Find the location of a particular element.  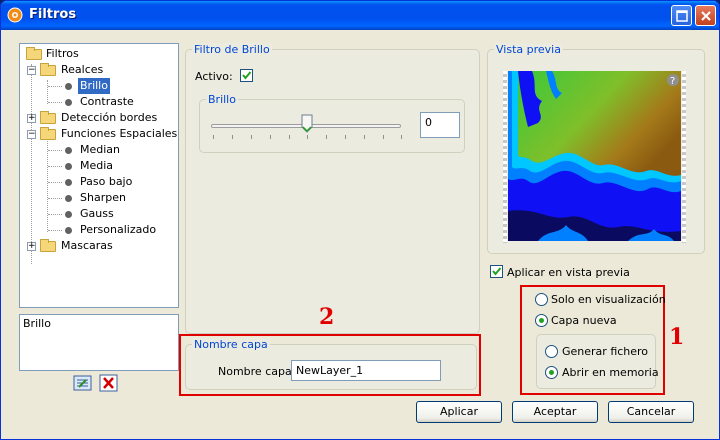

close-button is located at coordinates (705, 15).